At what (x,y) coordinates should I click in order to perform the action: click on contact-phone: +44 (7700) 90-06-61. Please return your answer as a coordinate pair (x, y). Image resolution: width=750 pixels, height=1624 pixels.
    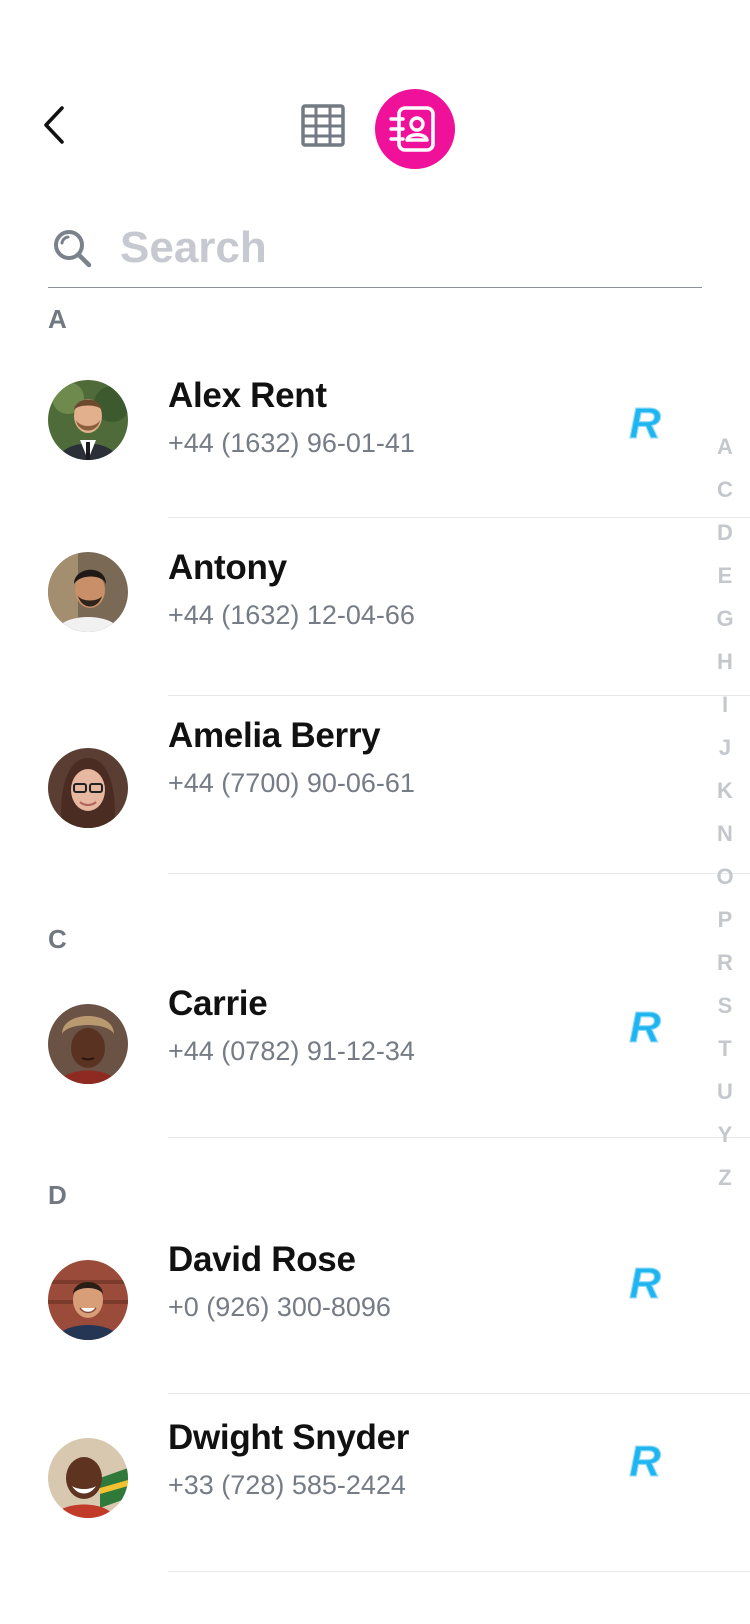
    Looking at the image, I should click on (291, 783).